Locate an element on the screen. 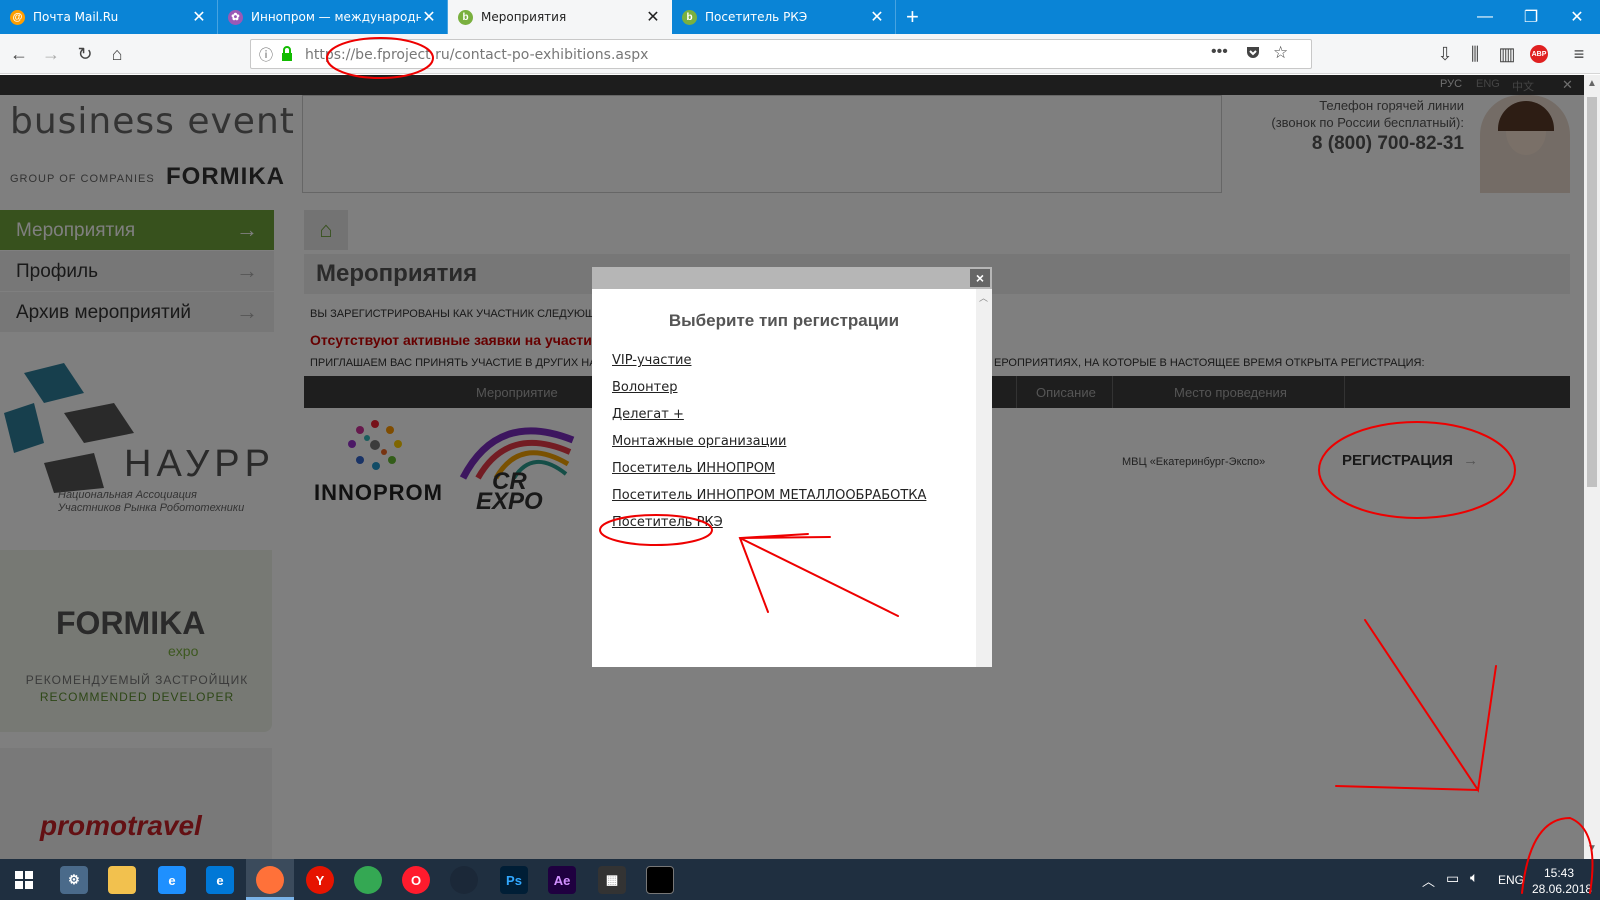 This screenshot has width=1600, height=900. scroll-up-icon: ▲ is located at coordinates (1592, 83).